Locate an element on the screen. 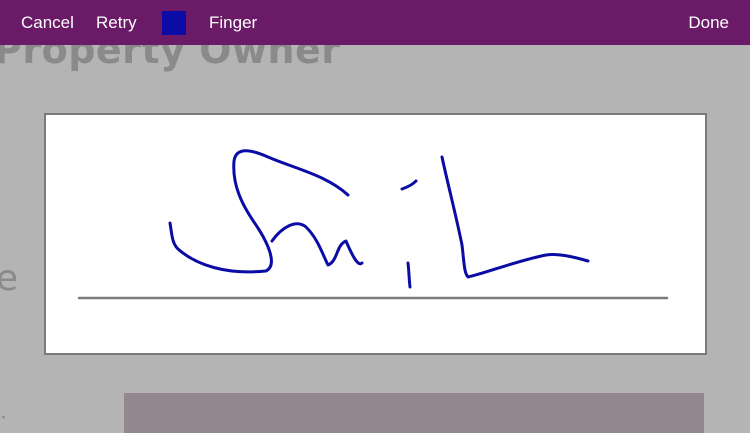  background-label-fragment-bottom: · is located at coordinates (3, 418).